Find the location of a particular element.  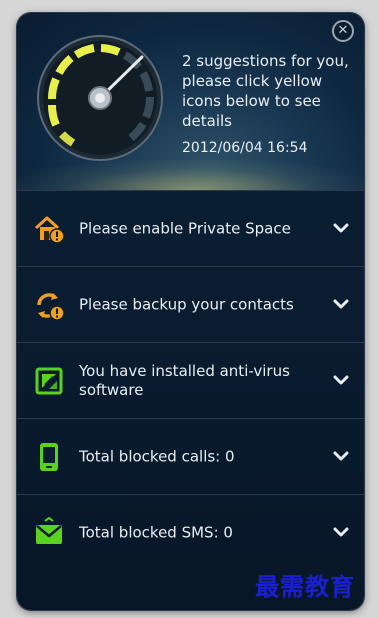

close-button: ✕ is located at coordinates (343, 31).